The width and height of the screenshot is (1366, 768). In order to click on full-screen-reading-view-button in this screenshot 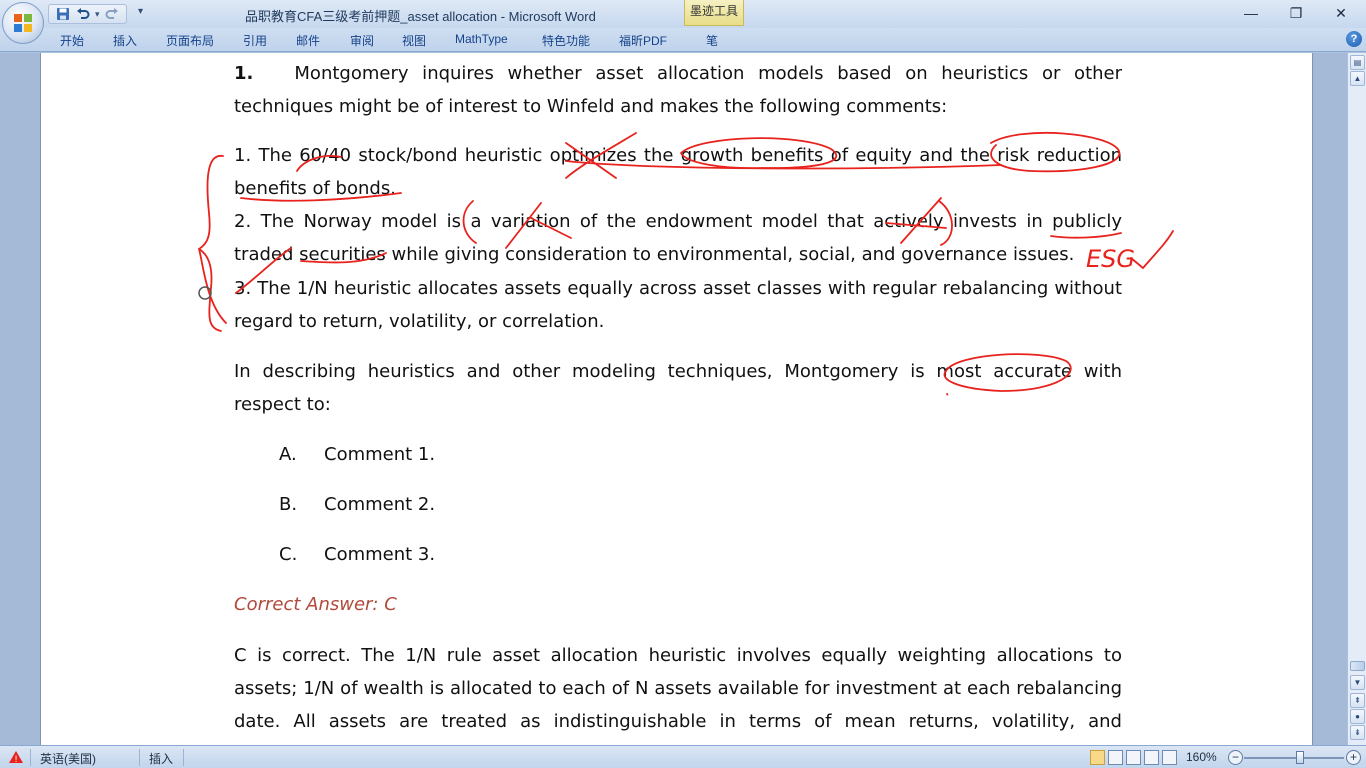, I will do `click(1115, 757)`.